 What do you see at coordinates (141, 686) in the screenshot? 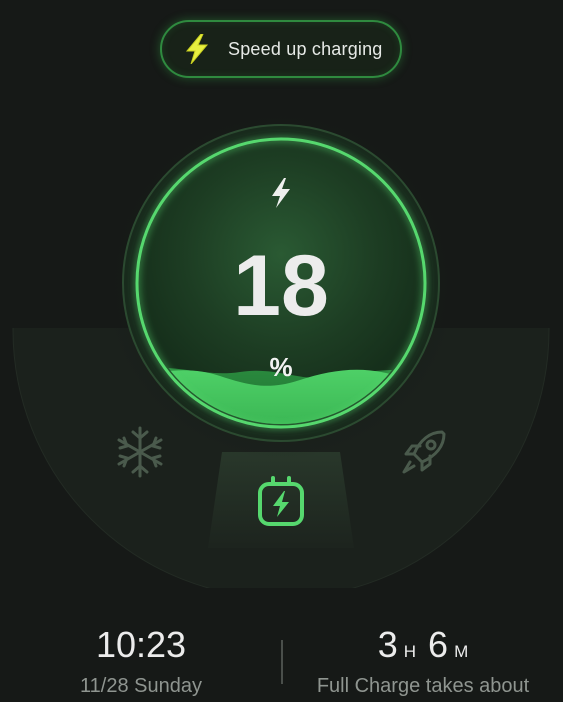
I see `clock-date: 11/28 Sunday` at bounding box center [141, 686].